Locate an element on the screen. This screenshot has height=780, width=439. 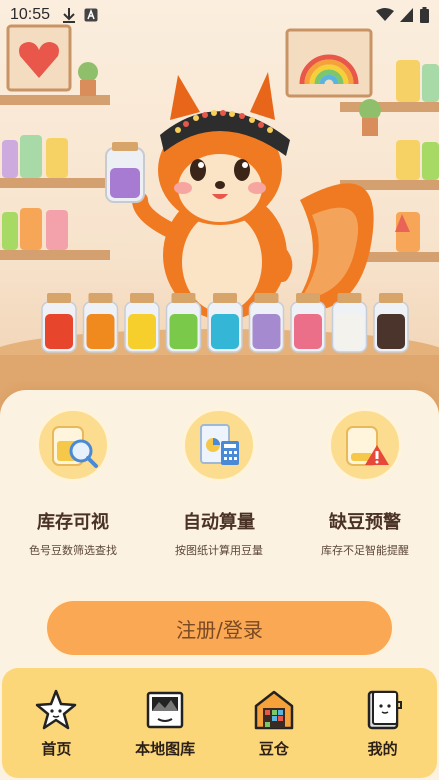
notification-a-icon is located at coordinates (91, 15).